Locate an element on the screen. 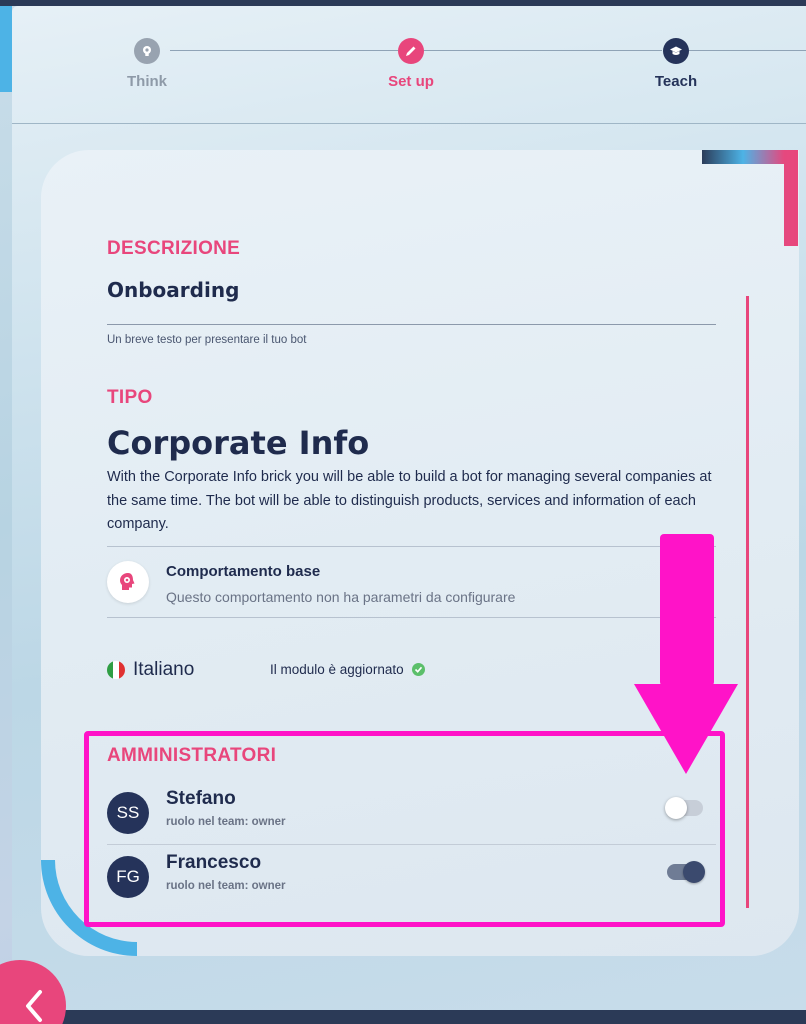 Image resolution: width=806 pixels, height=1024 pixels. step-setup: Set up is located at coordinates (411, 64).